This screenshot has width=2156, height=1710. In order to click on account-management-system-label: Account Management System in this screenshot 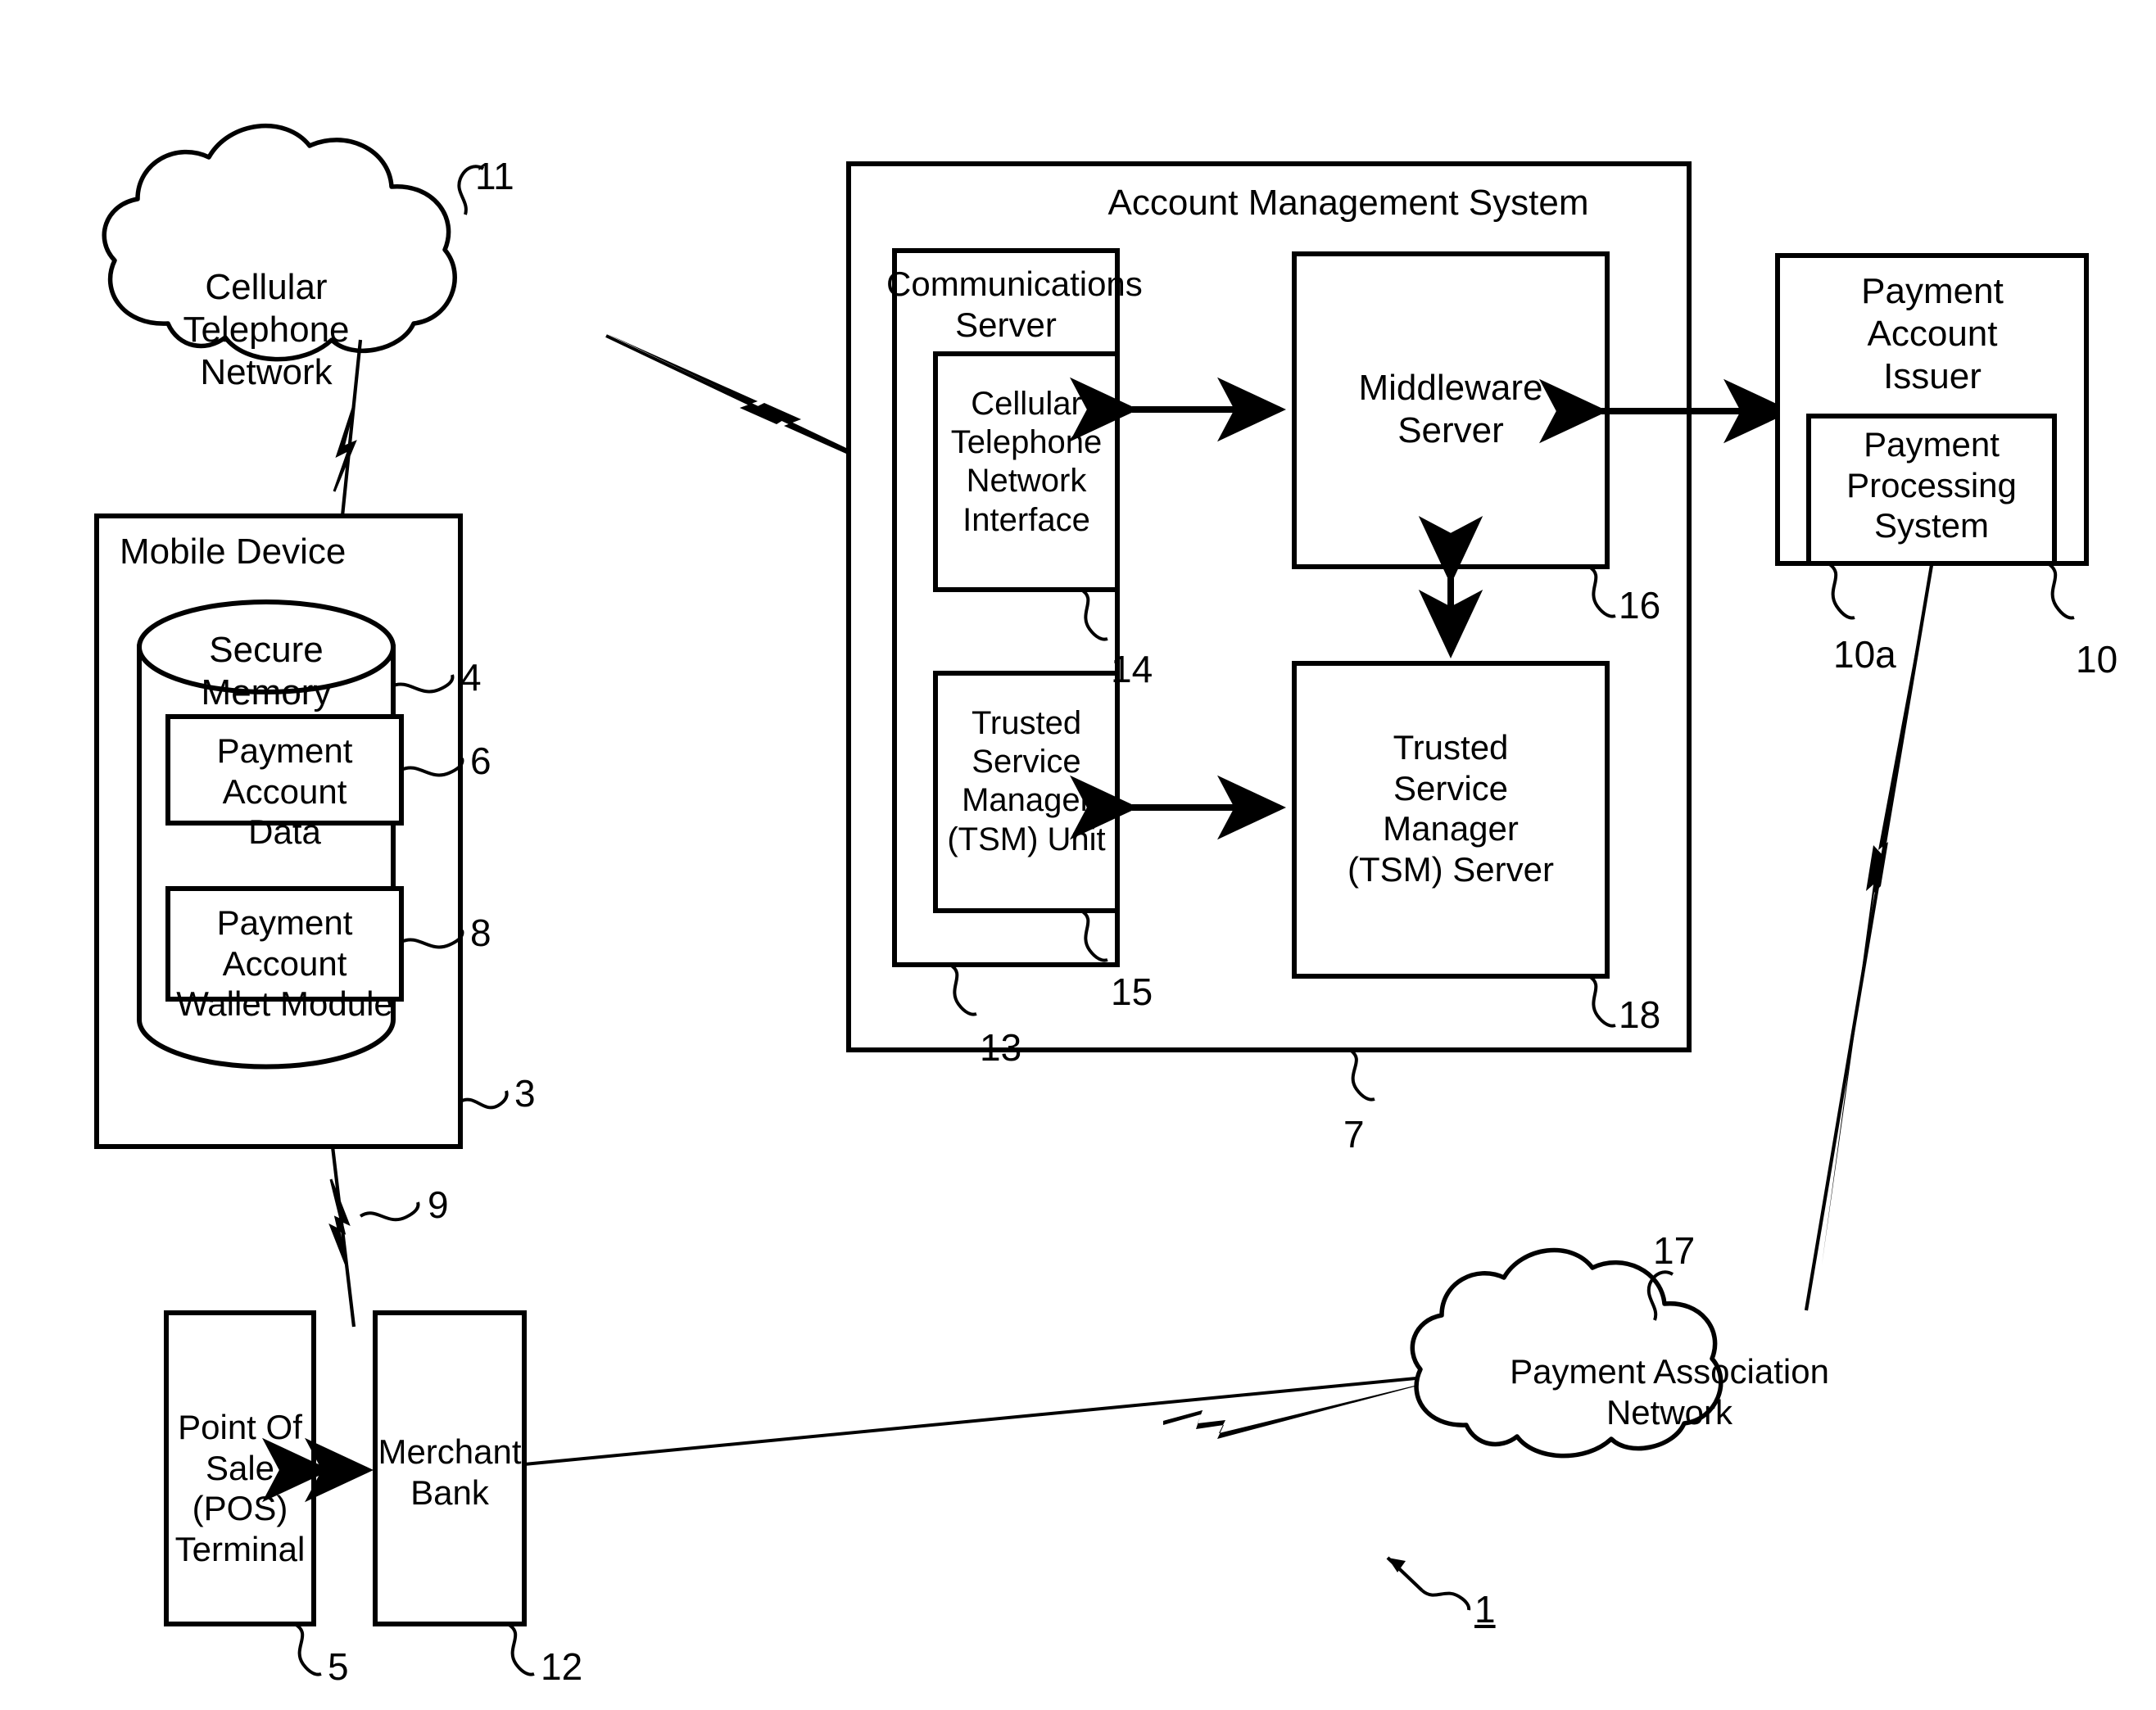, I will do `click(1348, 203)`.